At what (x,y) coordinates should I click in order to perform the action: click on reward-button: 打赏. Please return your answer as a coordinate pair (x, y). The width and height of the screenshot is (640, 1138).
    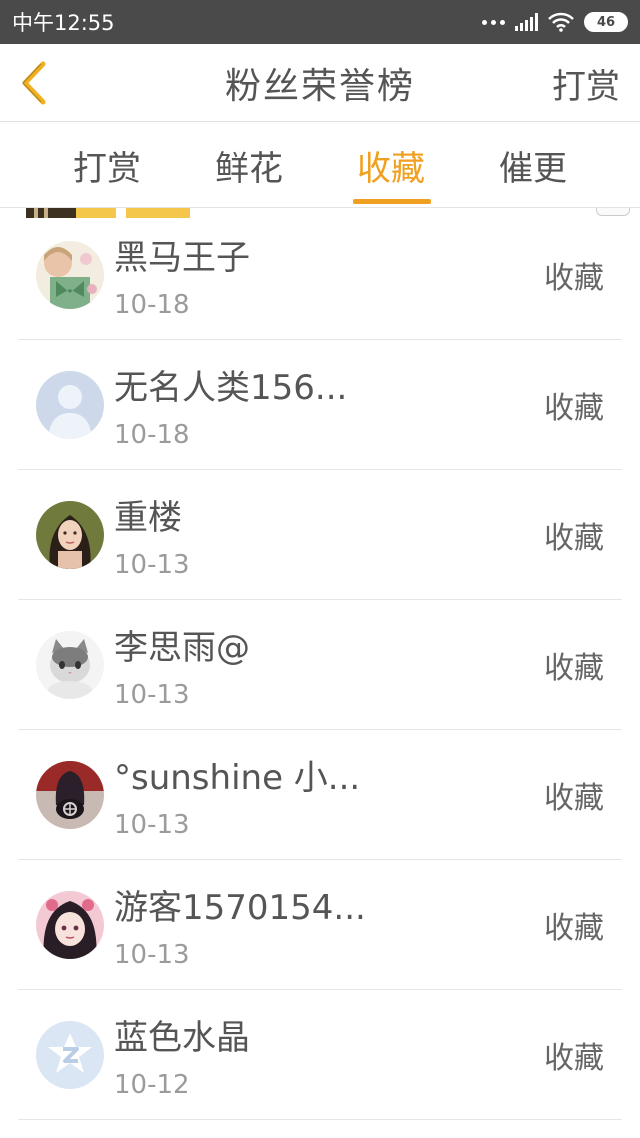
    Looking at the image, I should click on (586, 83).